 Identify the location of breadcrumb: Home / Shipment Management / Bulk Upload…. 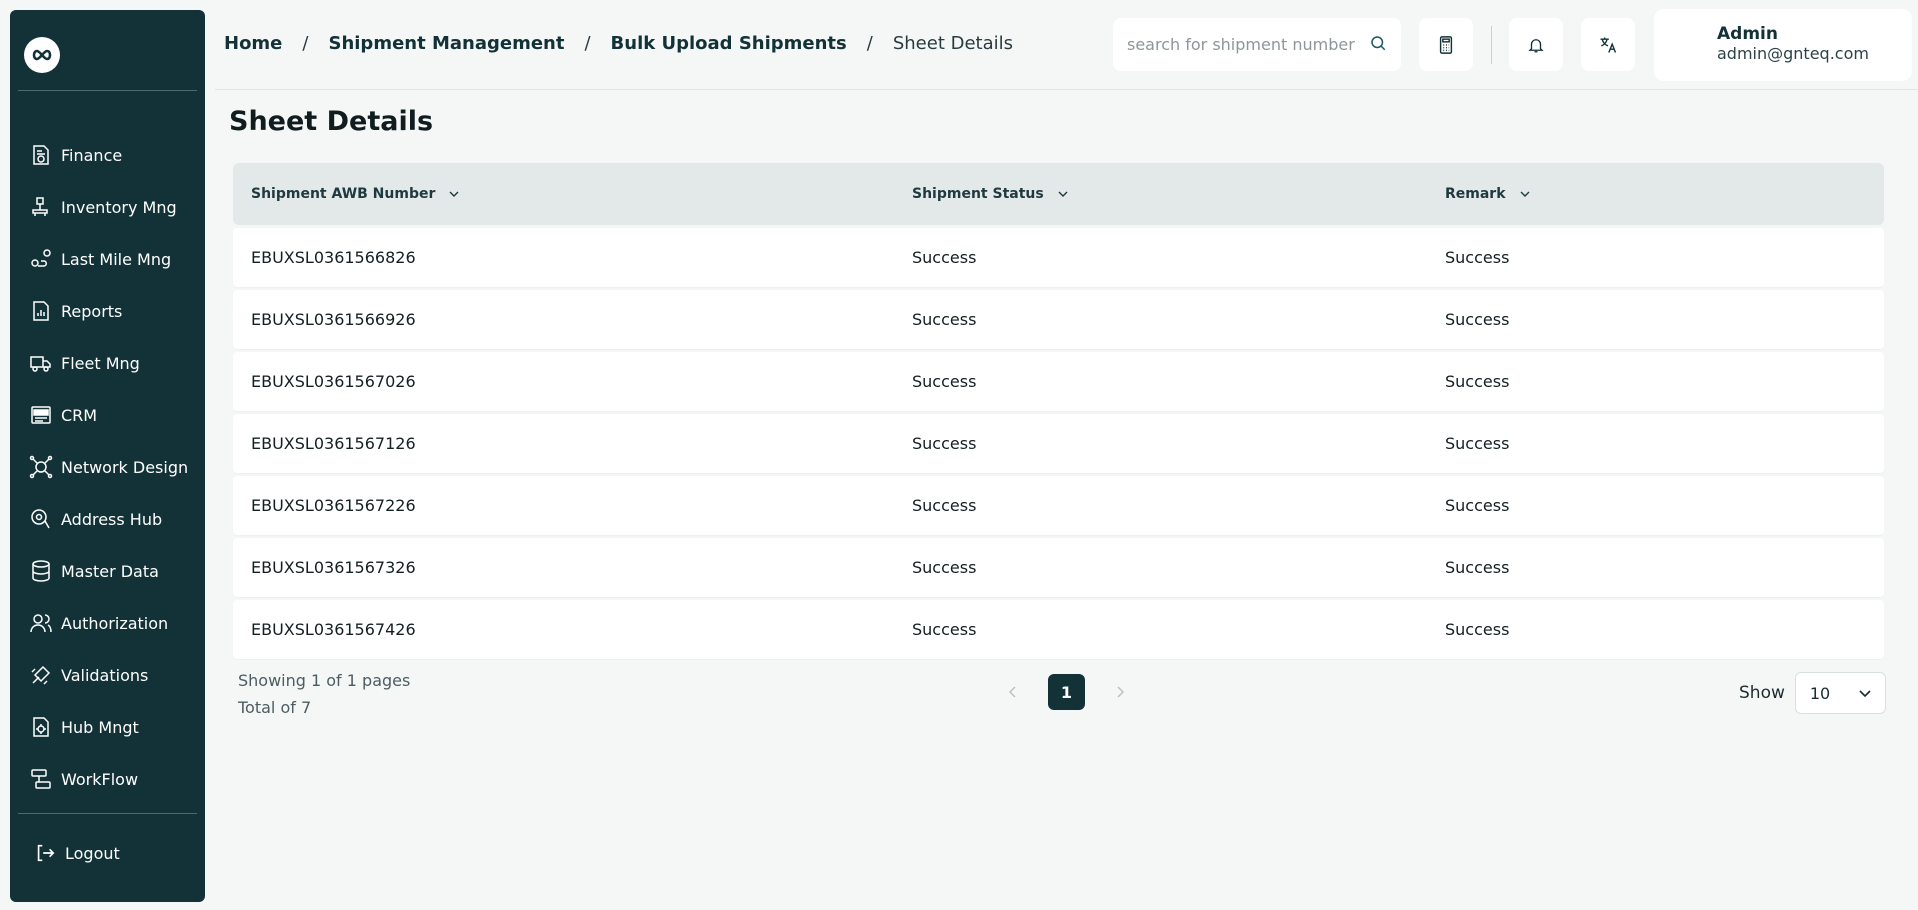
(618, 43).